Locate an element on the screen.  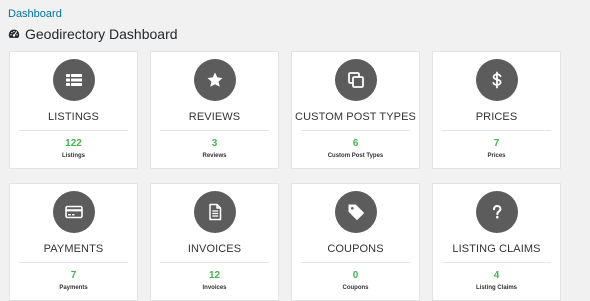
invoices-sub-label: Invoices is located at coordinates (214, 288).